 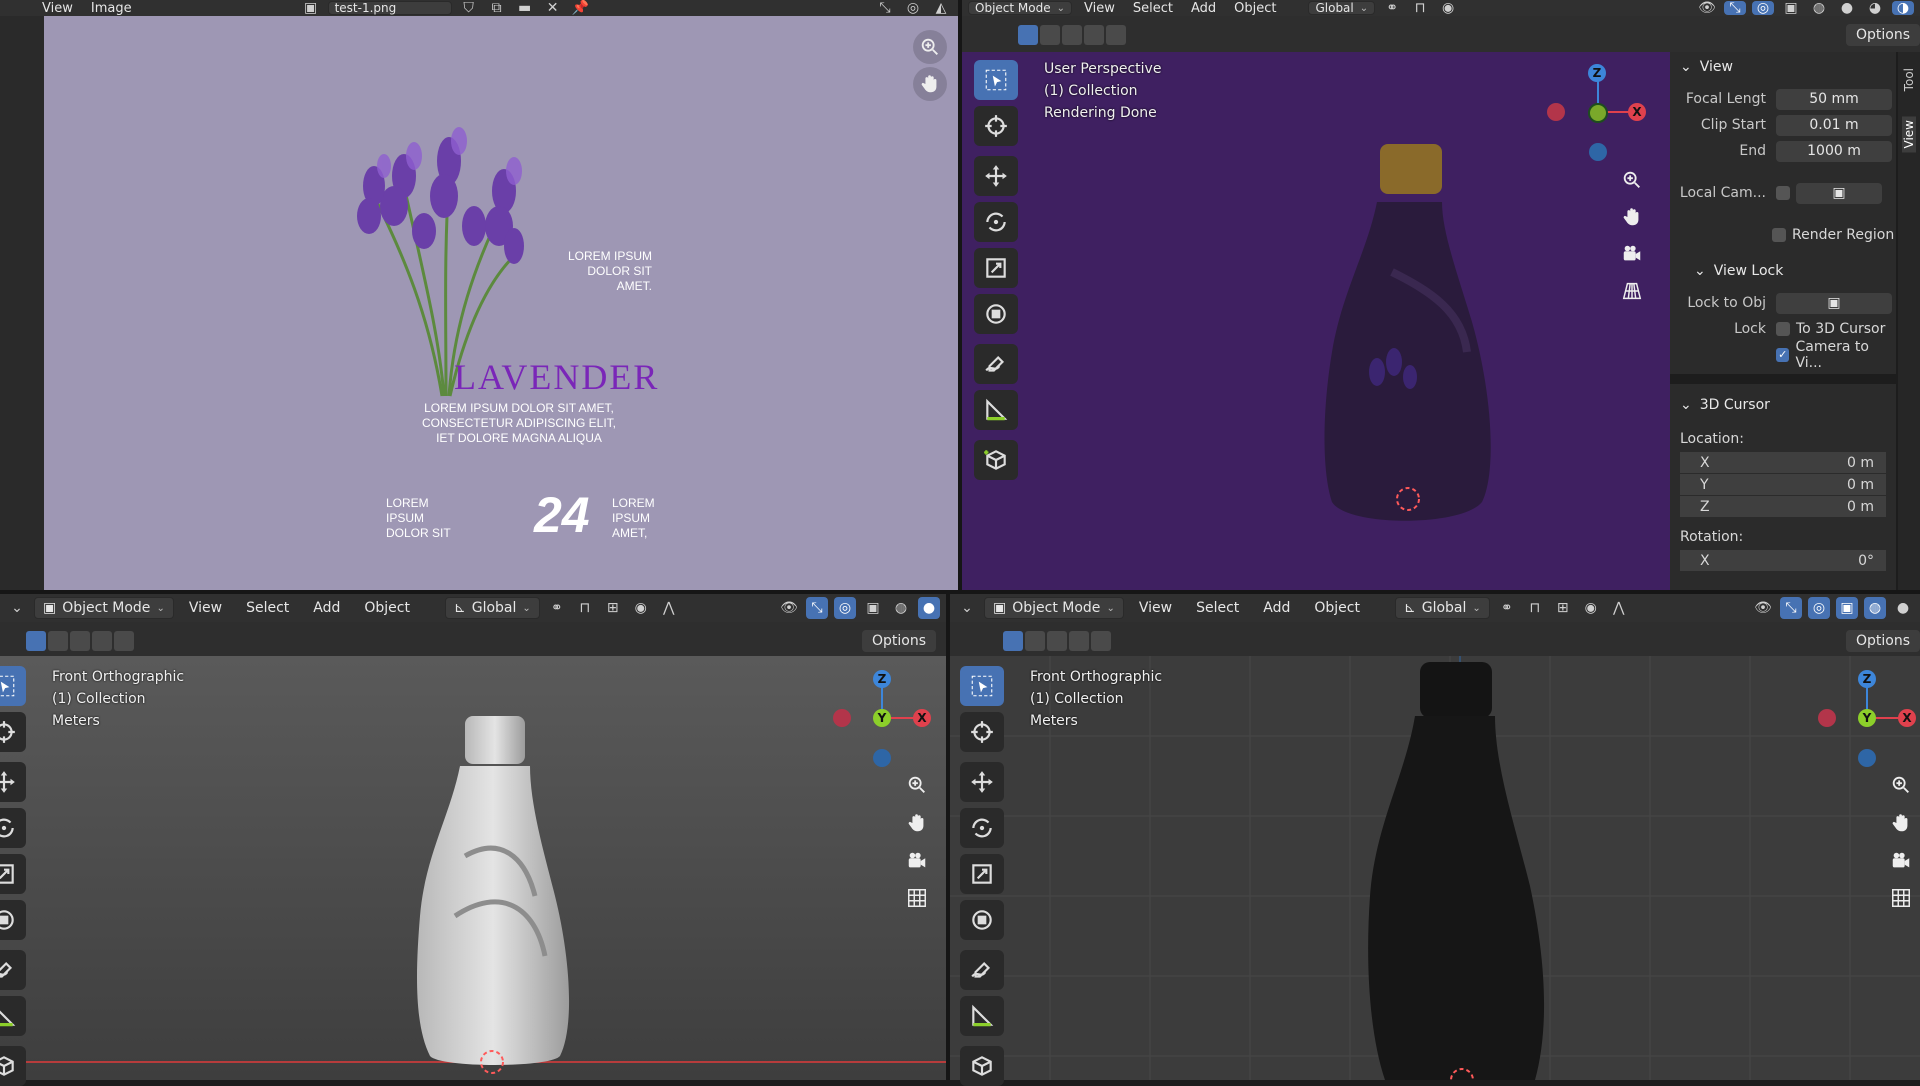 What do you see at coordinates (585, 608) in the screenshot?
I see `snap-icon: ⊓` at bounding box center [585, 608].